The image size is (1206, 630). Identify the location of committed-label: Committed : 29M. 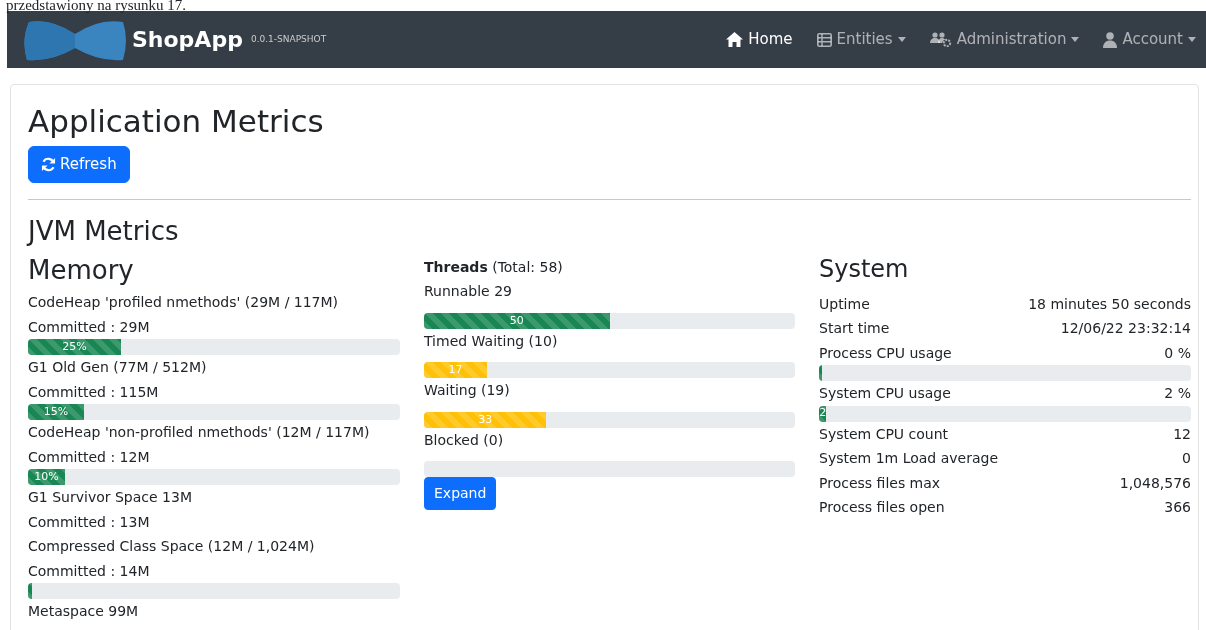
(89, 327).